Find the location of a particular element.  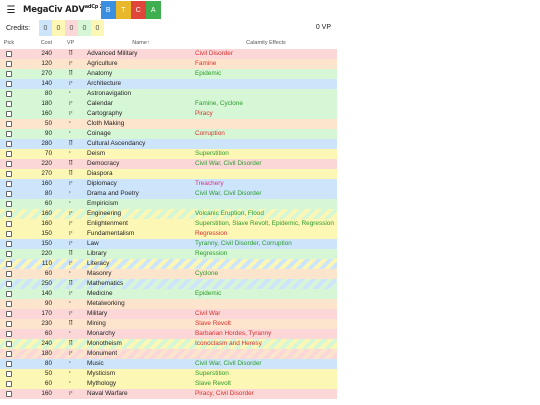

table-row: 90 ⠂ Coinage Corruption is located at coordinates (168, 134).